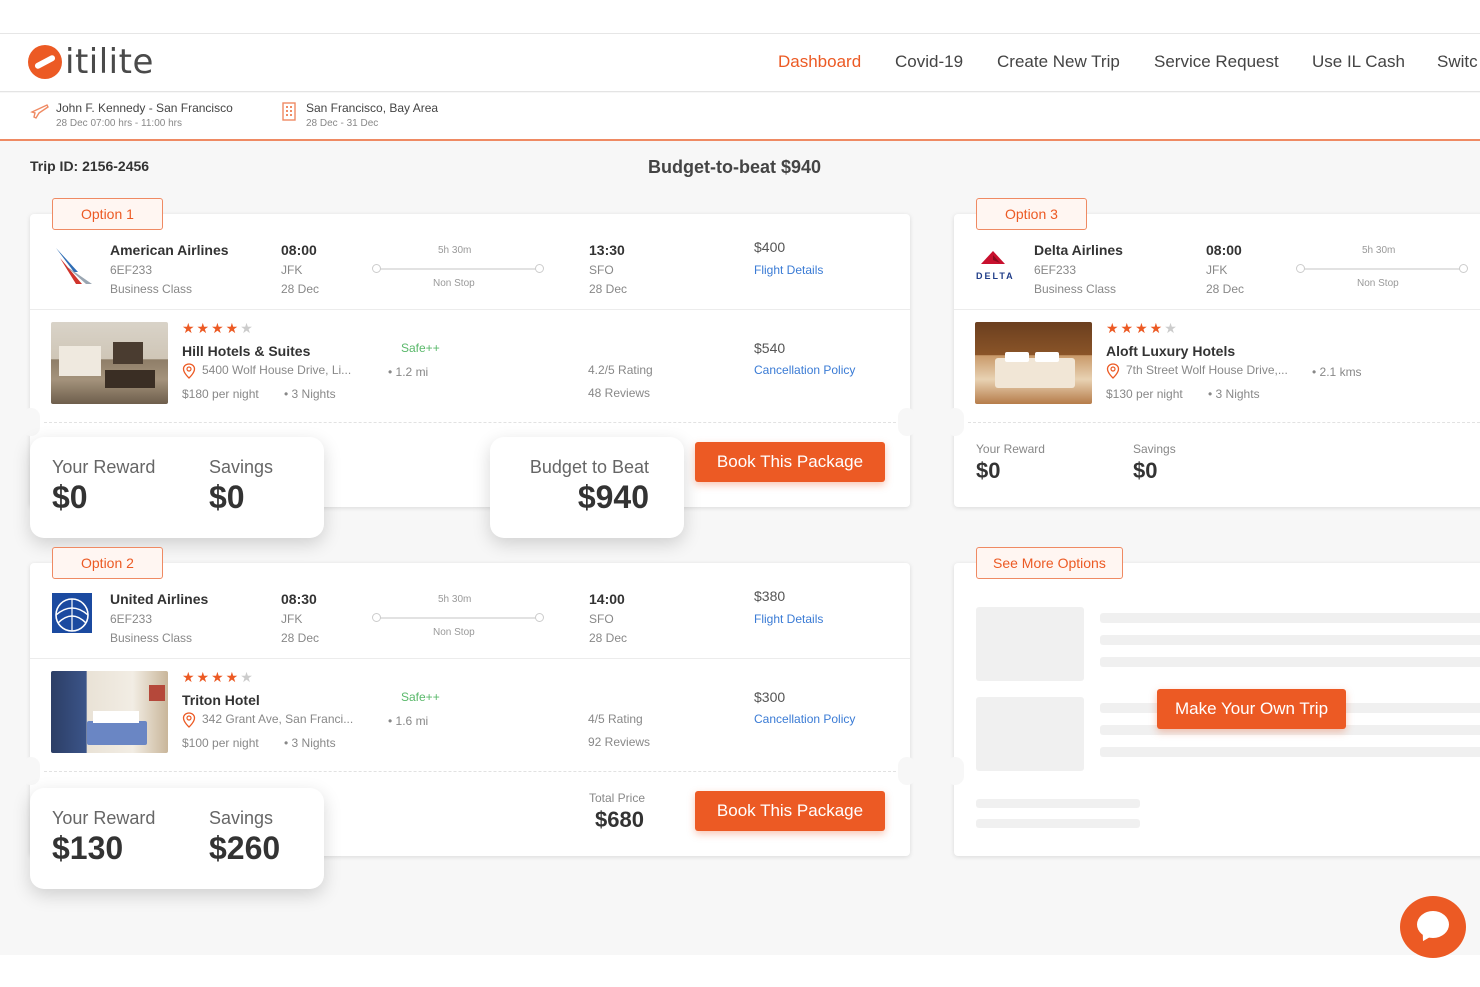 The image size is (1480, 987). Describe the element at coordinates (1031, 214) in the screenshot. I see `option-3-tag: Option 3` at that location.